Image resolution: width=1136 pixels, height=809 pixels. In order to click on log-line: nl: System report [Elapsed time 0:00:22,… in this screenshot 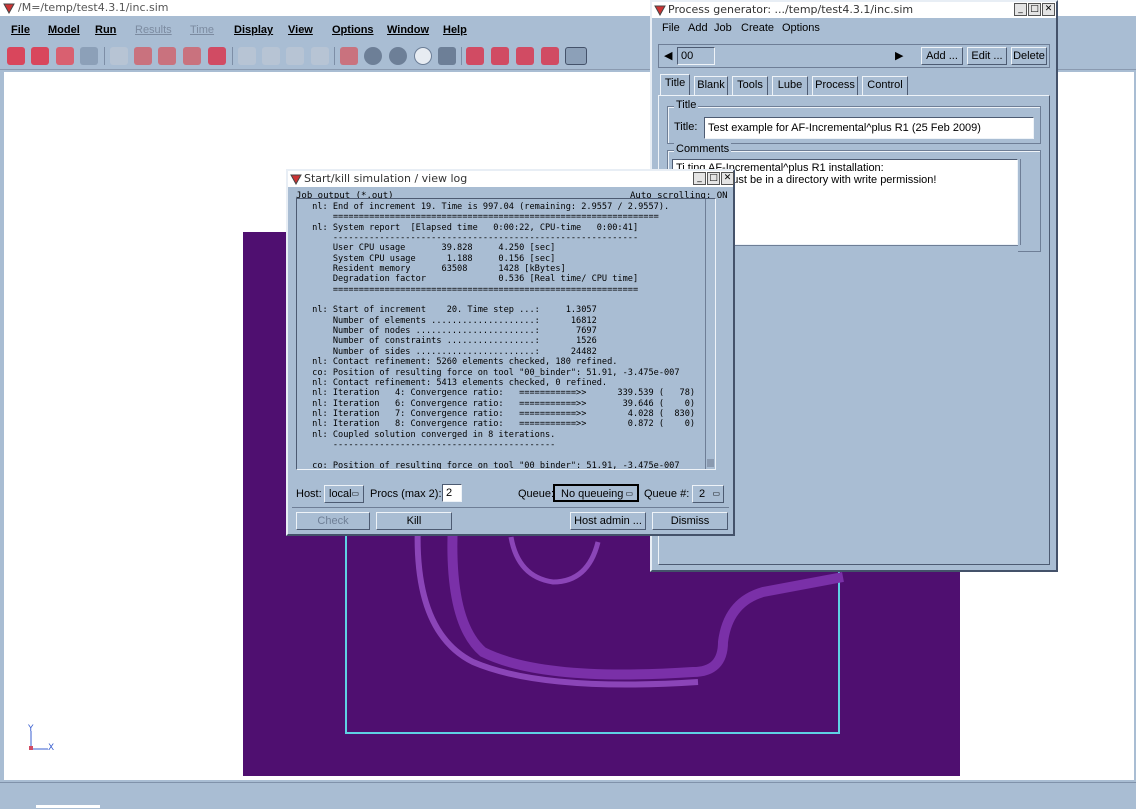, I will do `click(473, 227)`.